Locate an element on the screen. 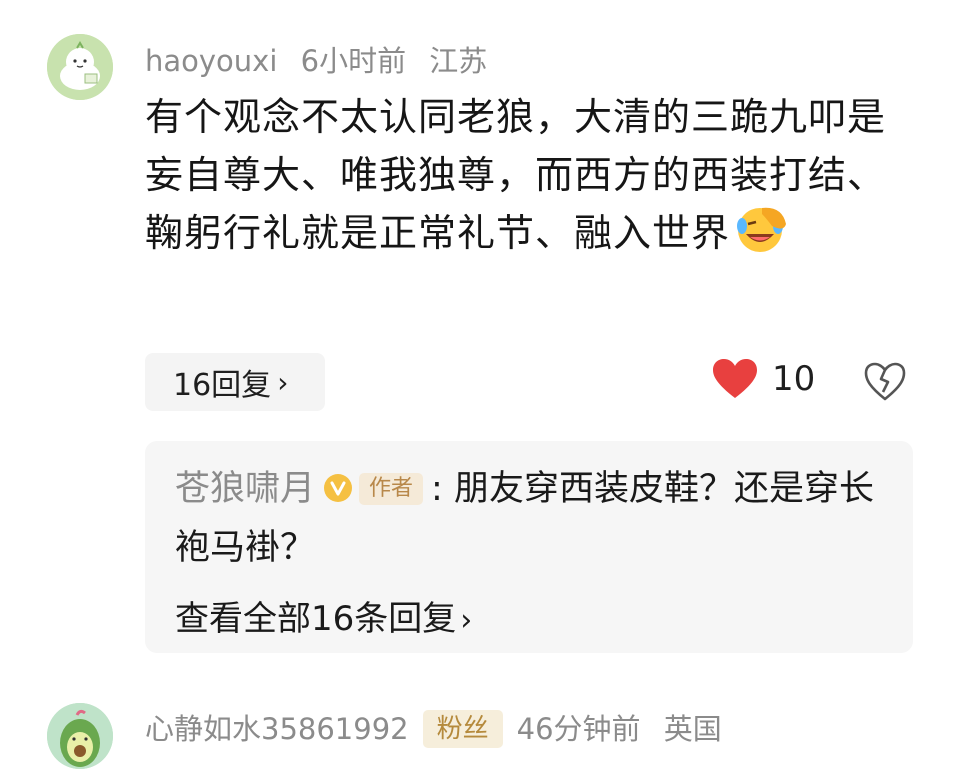  view-all-label: 查看全部16条回复 is located at coordinates (316, 619).